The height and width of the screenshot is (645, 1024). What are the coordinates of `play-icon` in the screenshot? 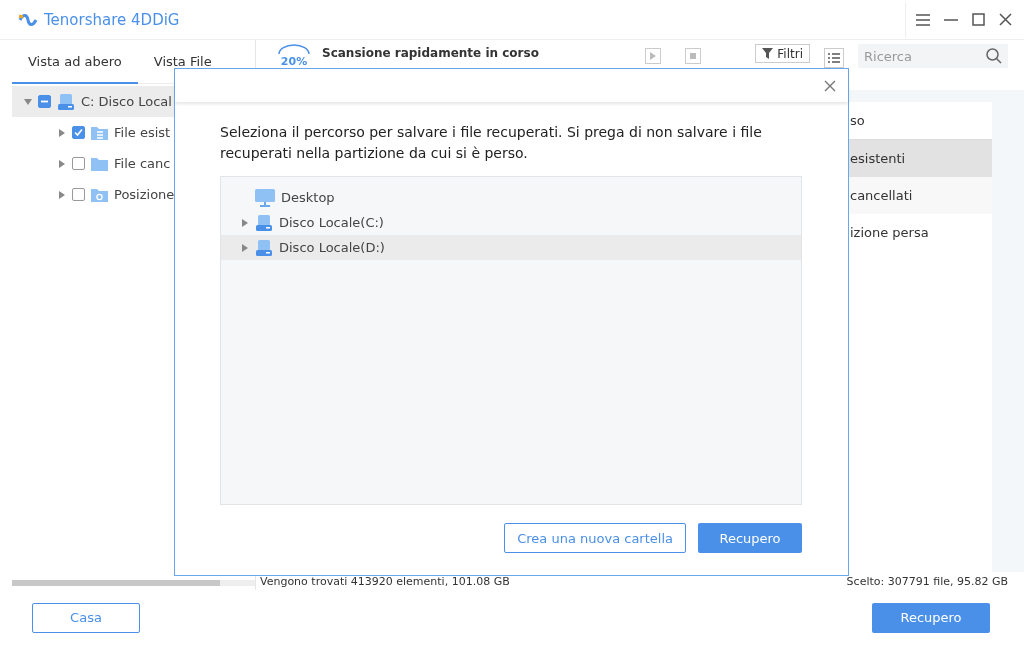 It's located at (653, 56).